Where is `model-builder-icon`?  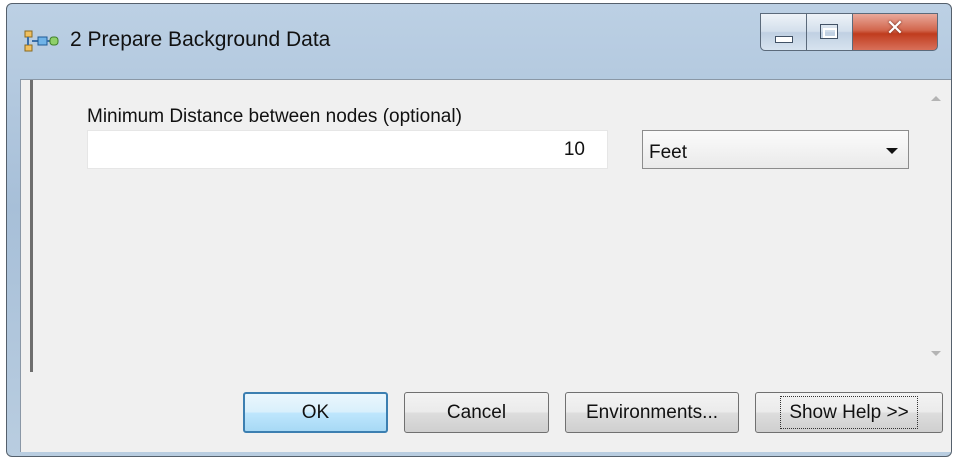 model-builder-icon is located at coordinates (41, 41).